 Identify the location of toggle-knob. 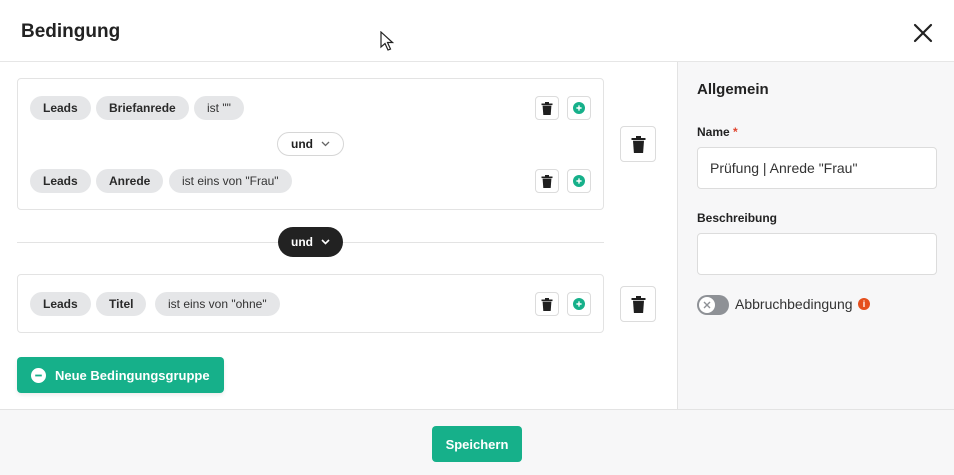
(707, 305).